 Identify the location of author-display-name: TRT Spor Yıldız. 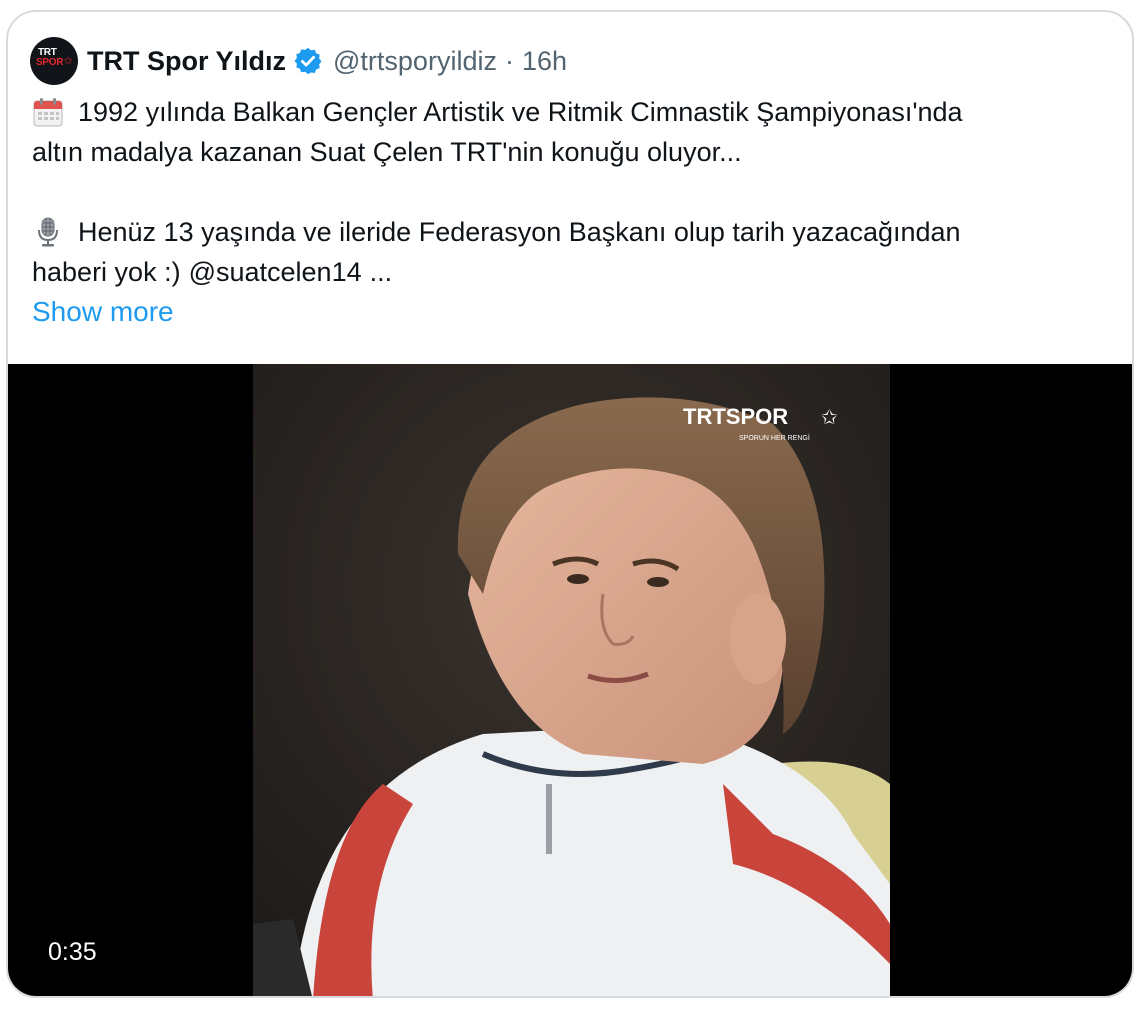
(186, 61).